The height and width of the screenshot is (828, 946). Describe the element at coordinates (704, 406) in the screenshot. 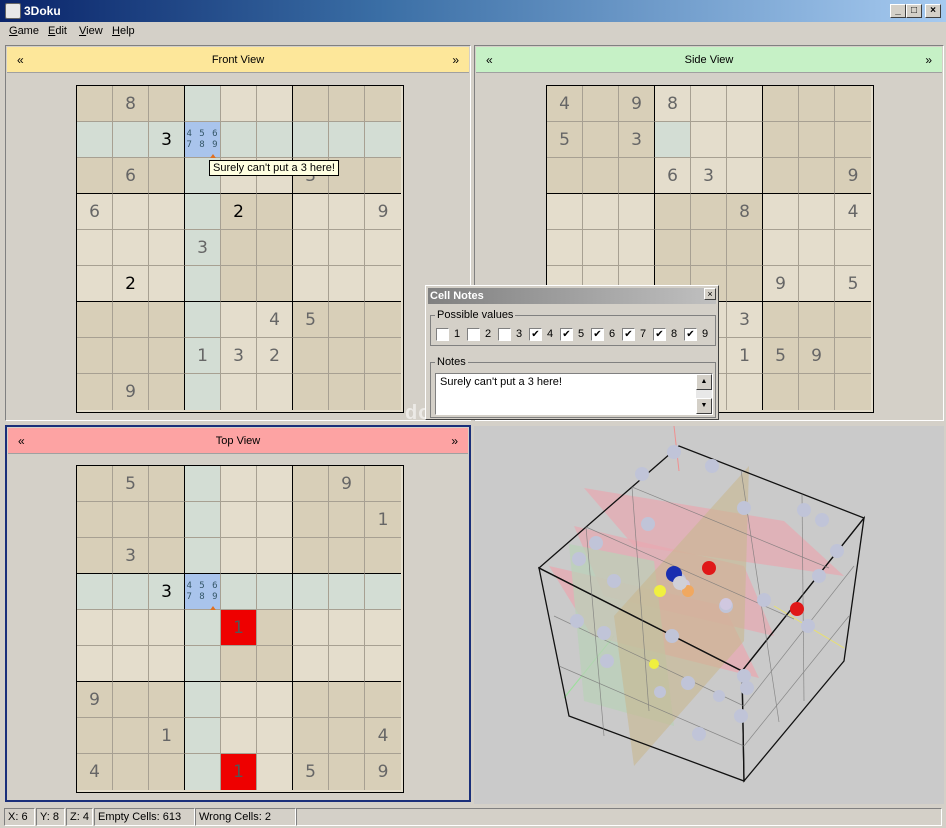

I see `scroll-down-arrow-icon: ▼` at that location.